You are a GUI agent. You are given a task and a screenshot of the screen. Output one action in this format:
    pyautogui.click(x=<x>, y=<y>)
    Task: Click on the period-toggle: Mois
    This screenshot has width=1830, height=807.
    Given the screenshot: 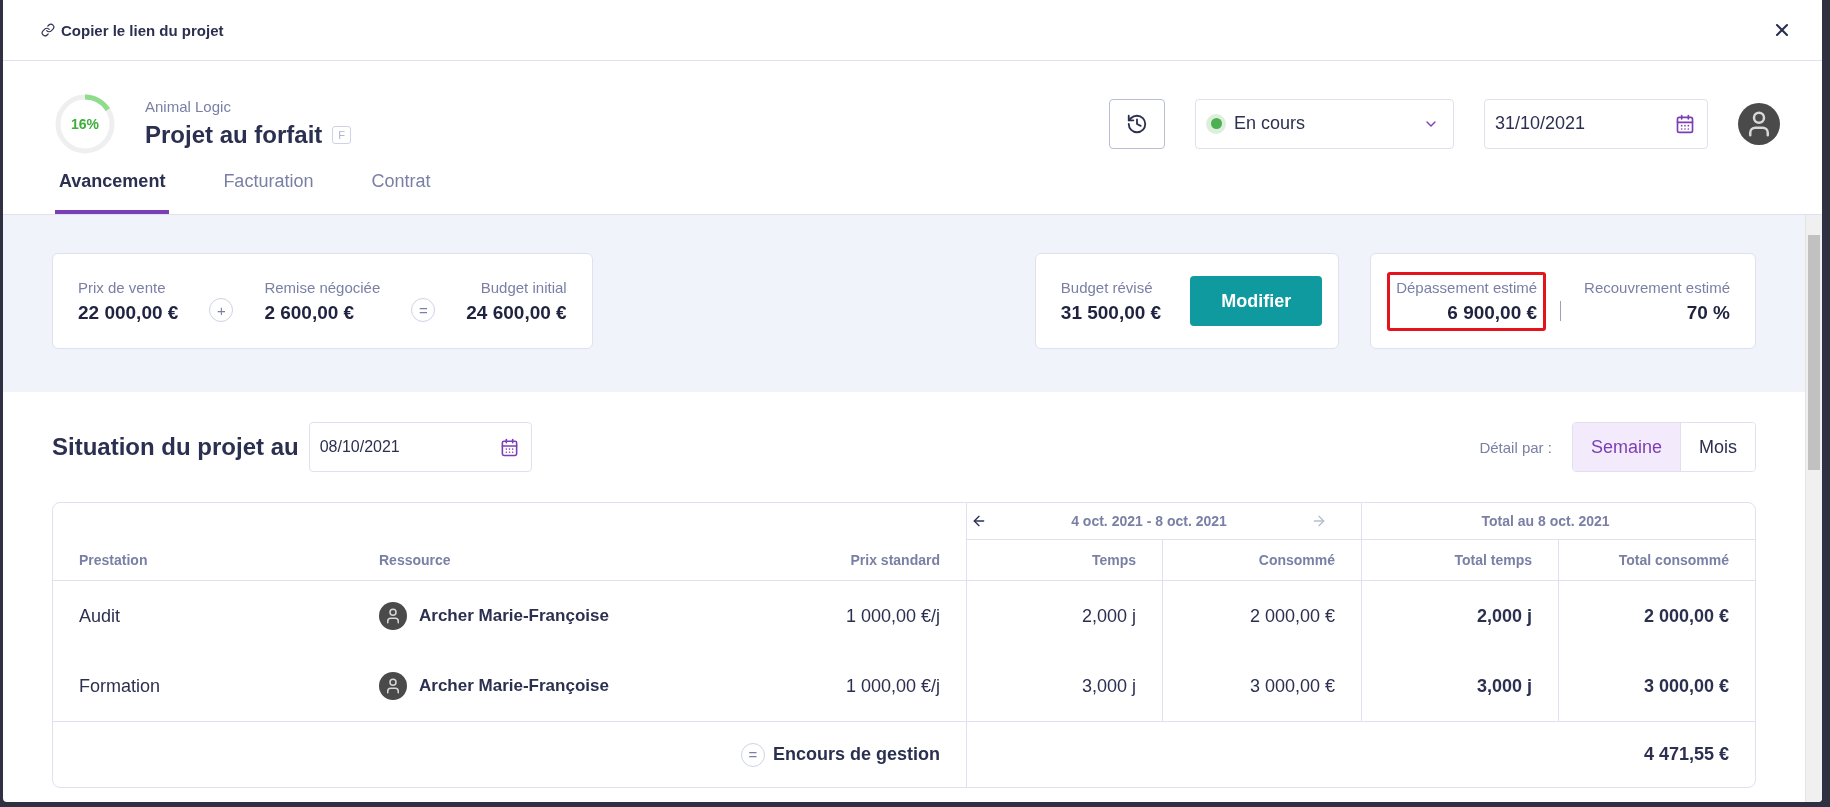 What is the action you would take?
    pyautogui.click(x=1717, y=447)
    